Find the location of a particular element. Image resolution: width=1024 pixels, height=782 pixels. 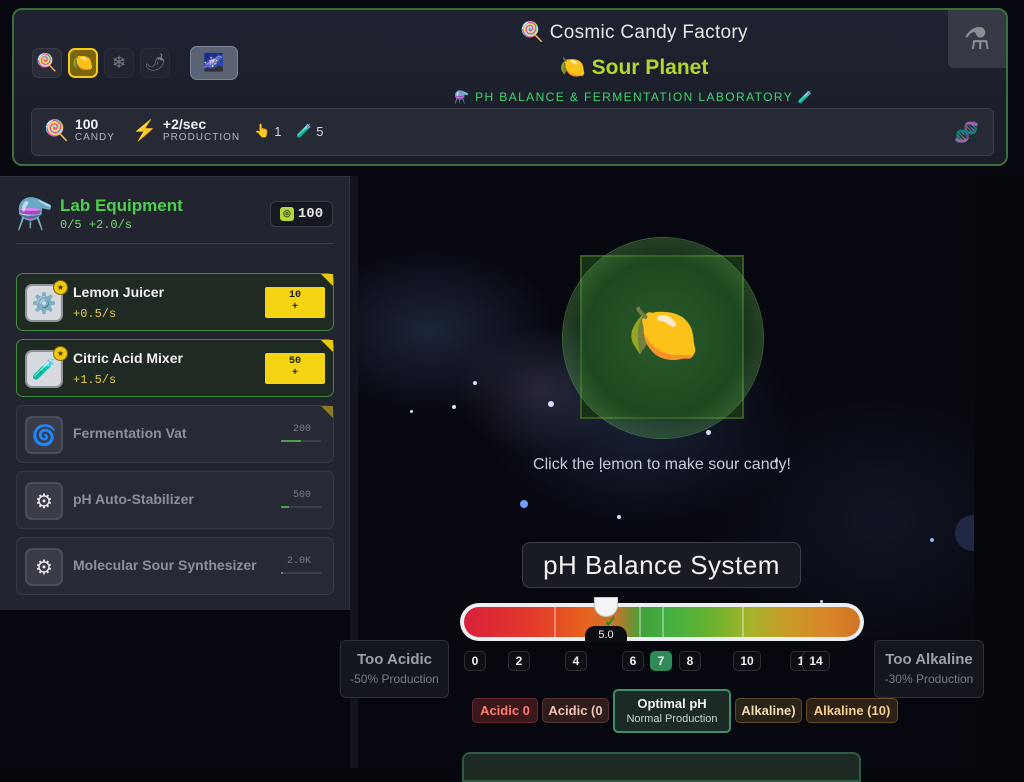

app-title: 🍭 Cosmic Candy Factory is located at coordinates (634, 32).